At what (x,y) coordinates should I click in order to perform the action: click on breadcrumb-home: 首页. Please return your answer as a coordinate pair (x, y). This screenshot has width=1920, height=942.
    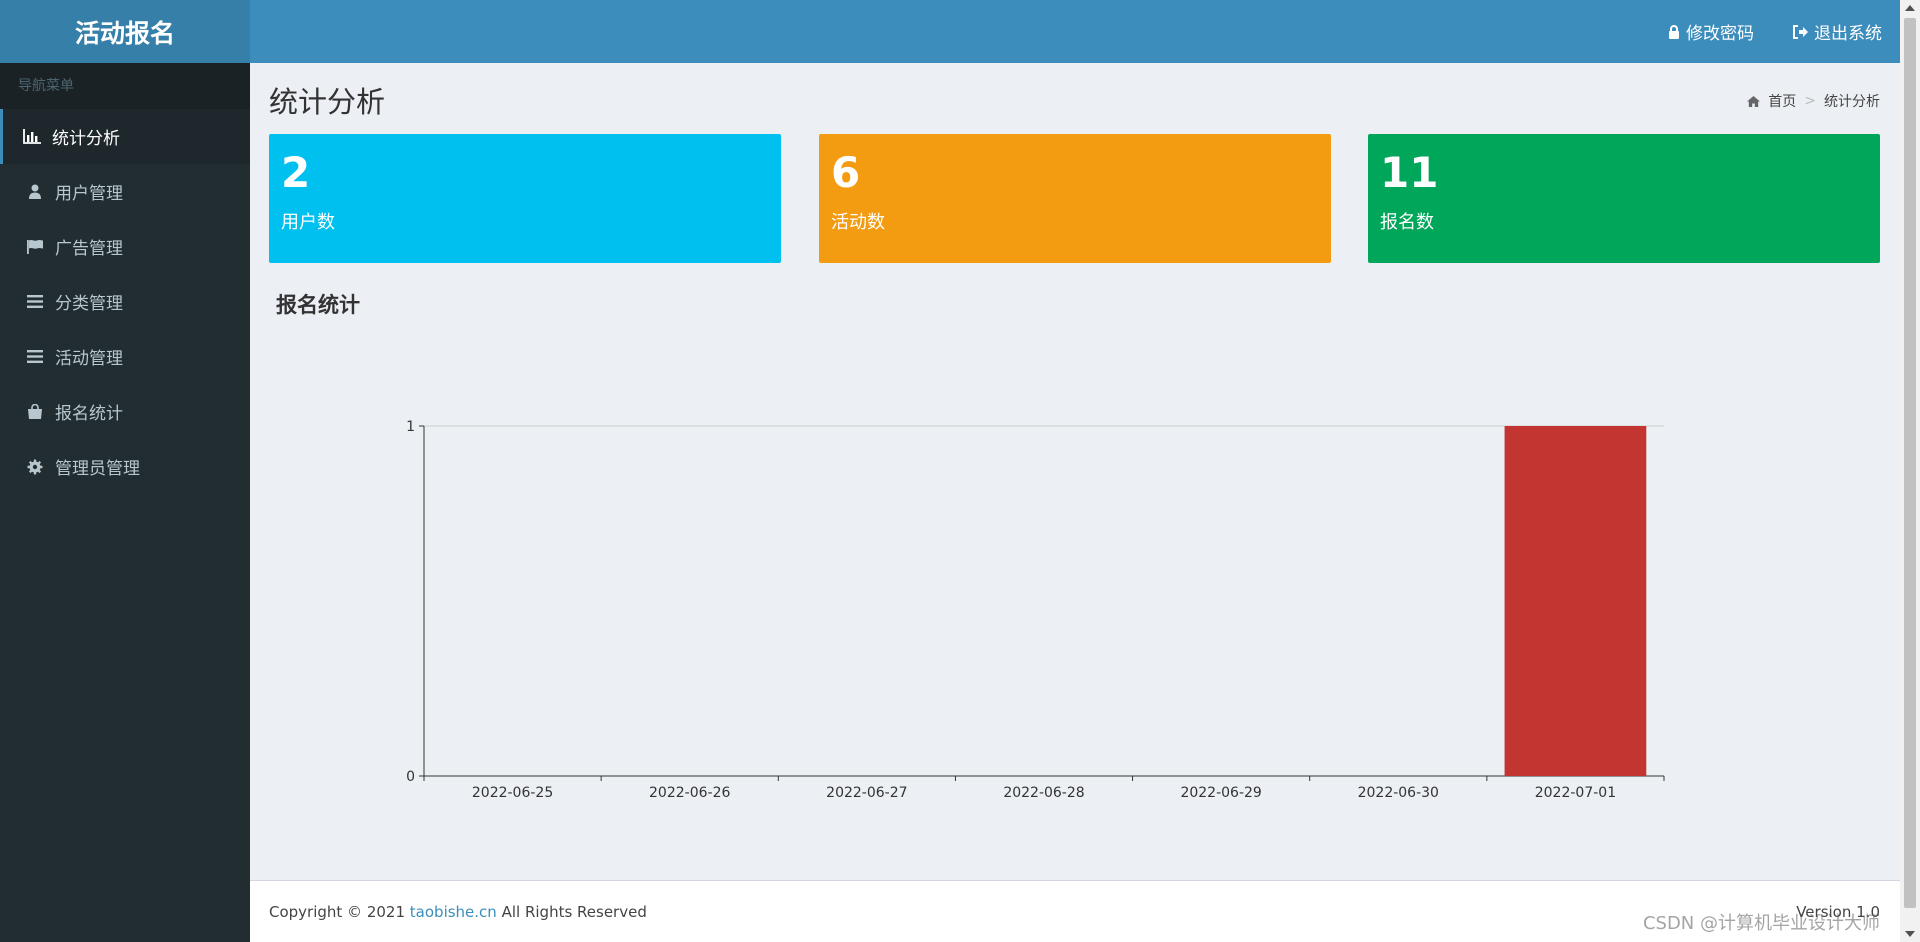
    Looking at the image, I should click on (1771, 101).